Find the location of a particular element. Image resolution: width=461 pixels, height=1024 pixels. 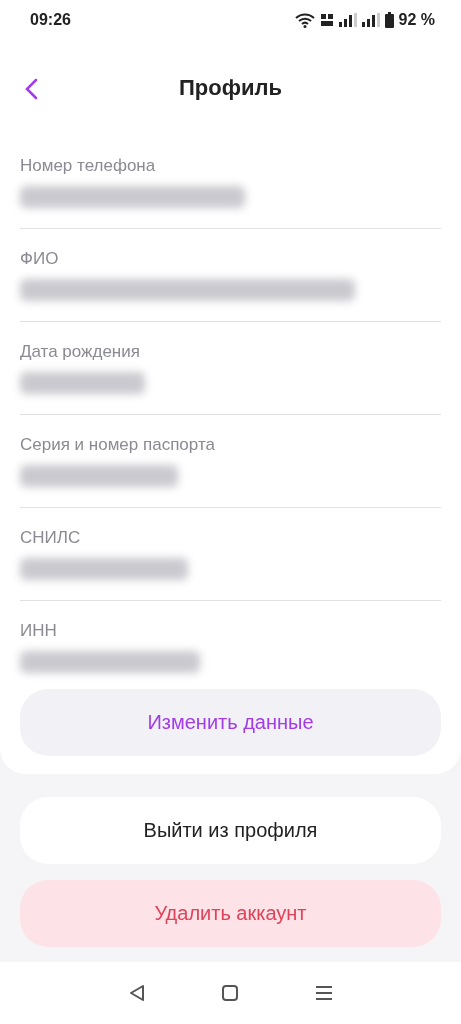

field-label: ФИО is located at coordinates (40, 259).